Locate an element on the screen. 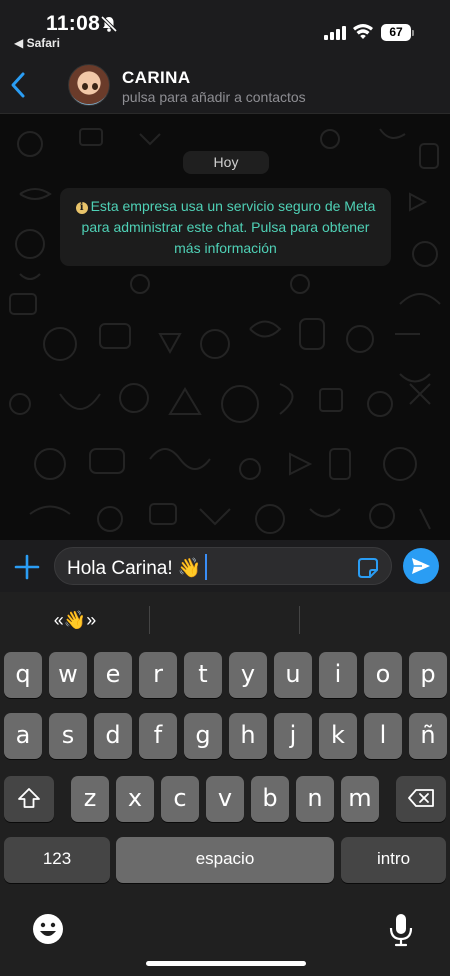 The width and height of the screenshot is (450, 976). key-x: x is located at coordinates (135, 799).